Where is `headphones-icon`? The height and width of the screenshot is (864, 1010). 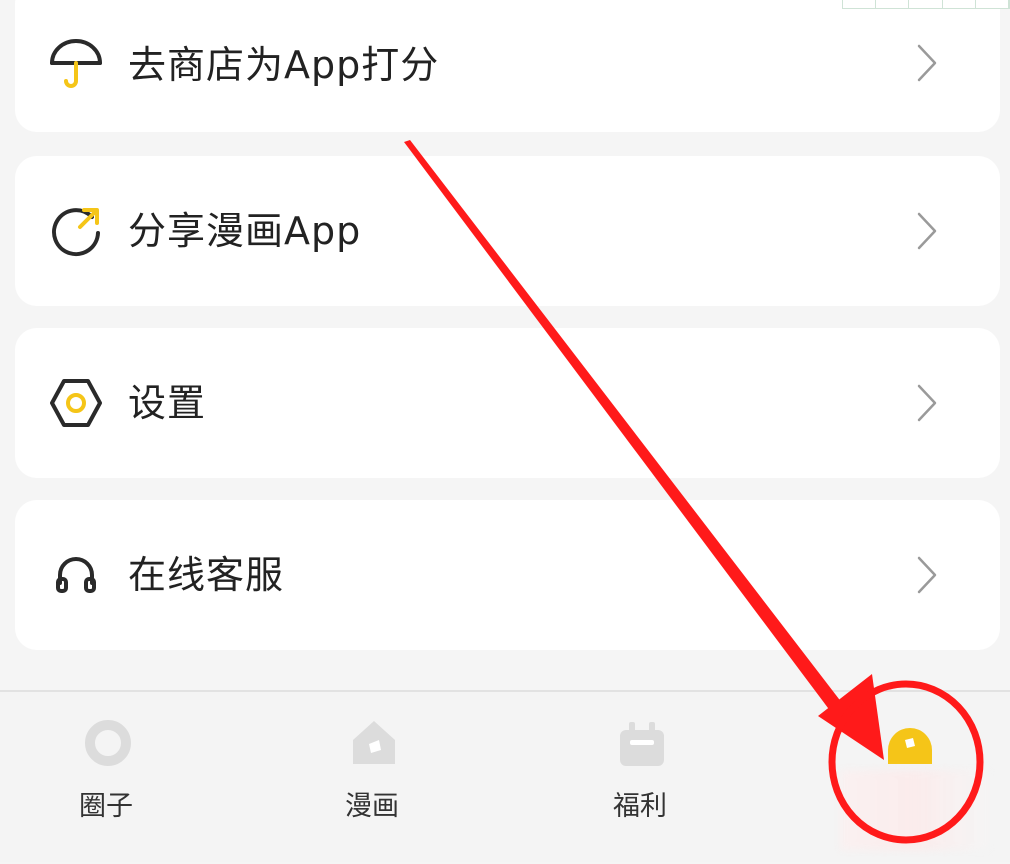 headphones-icon is located at coordinates (76, 575).